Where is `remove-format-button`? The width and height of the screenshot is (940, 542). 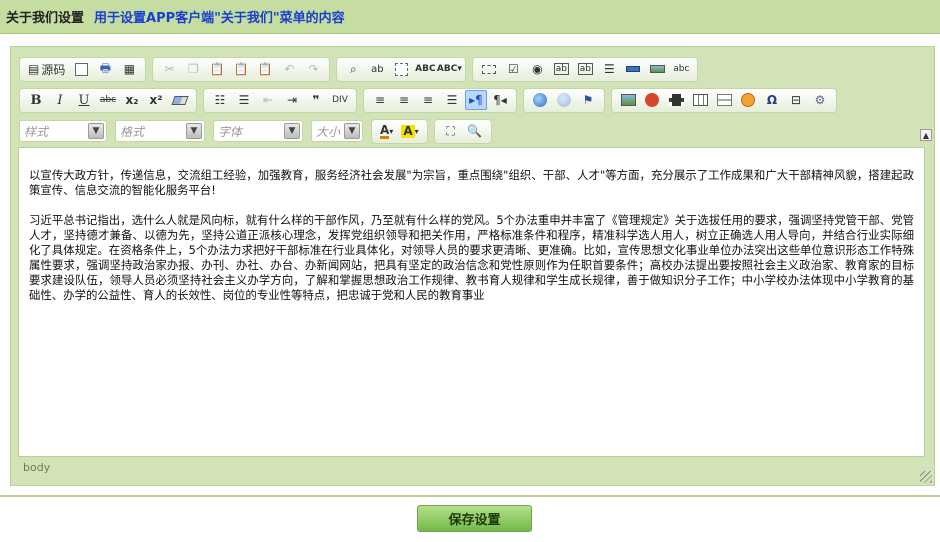
remove-format-button is located at coordinates (180, 100).